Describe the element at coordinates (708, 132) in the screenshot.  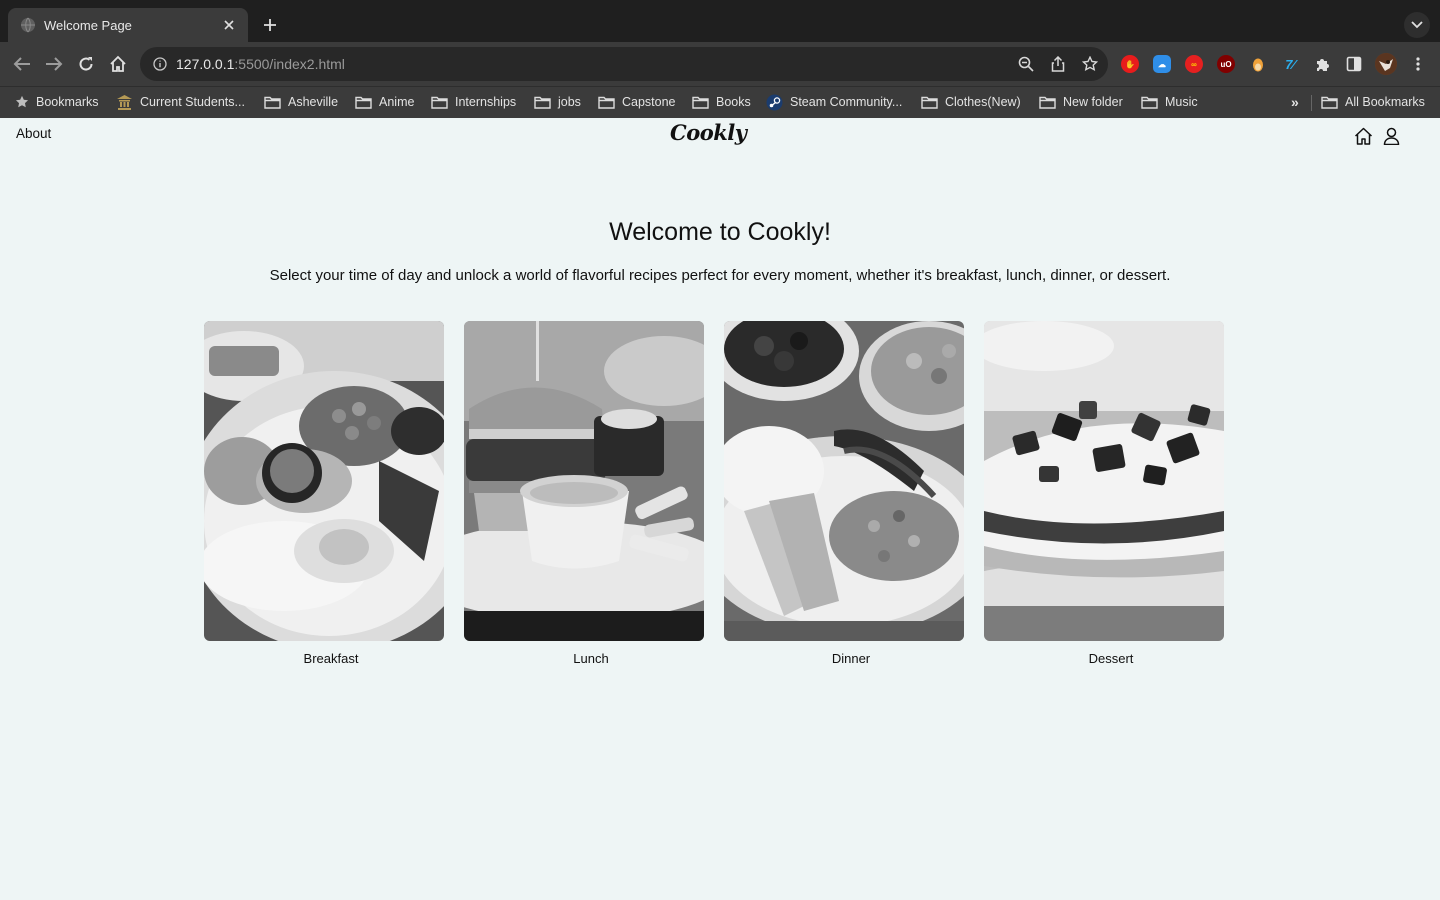
I see `site-logo: Cookly` at that location.